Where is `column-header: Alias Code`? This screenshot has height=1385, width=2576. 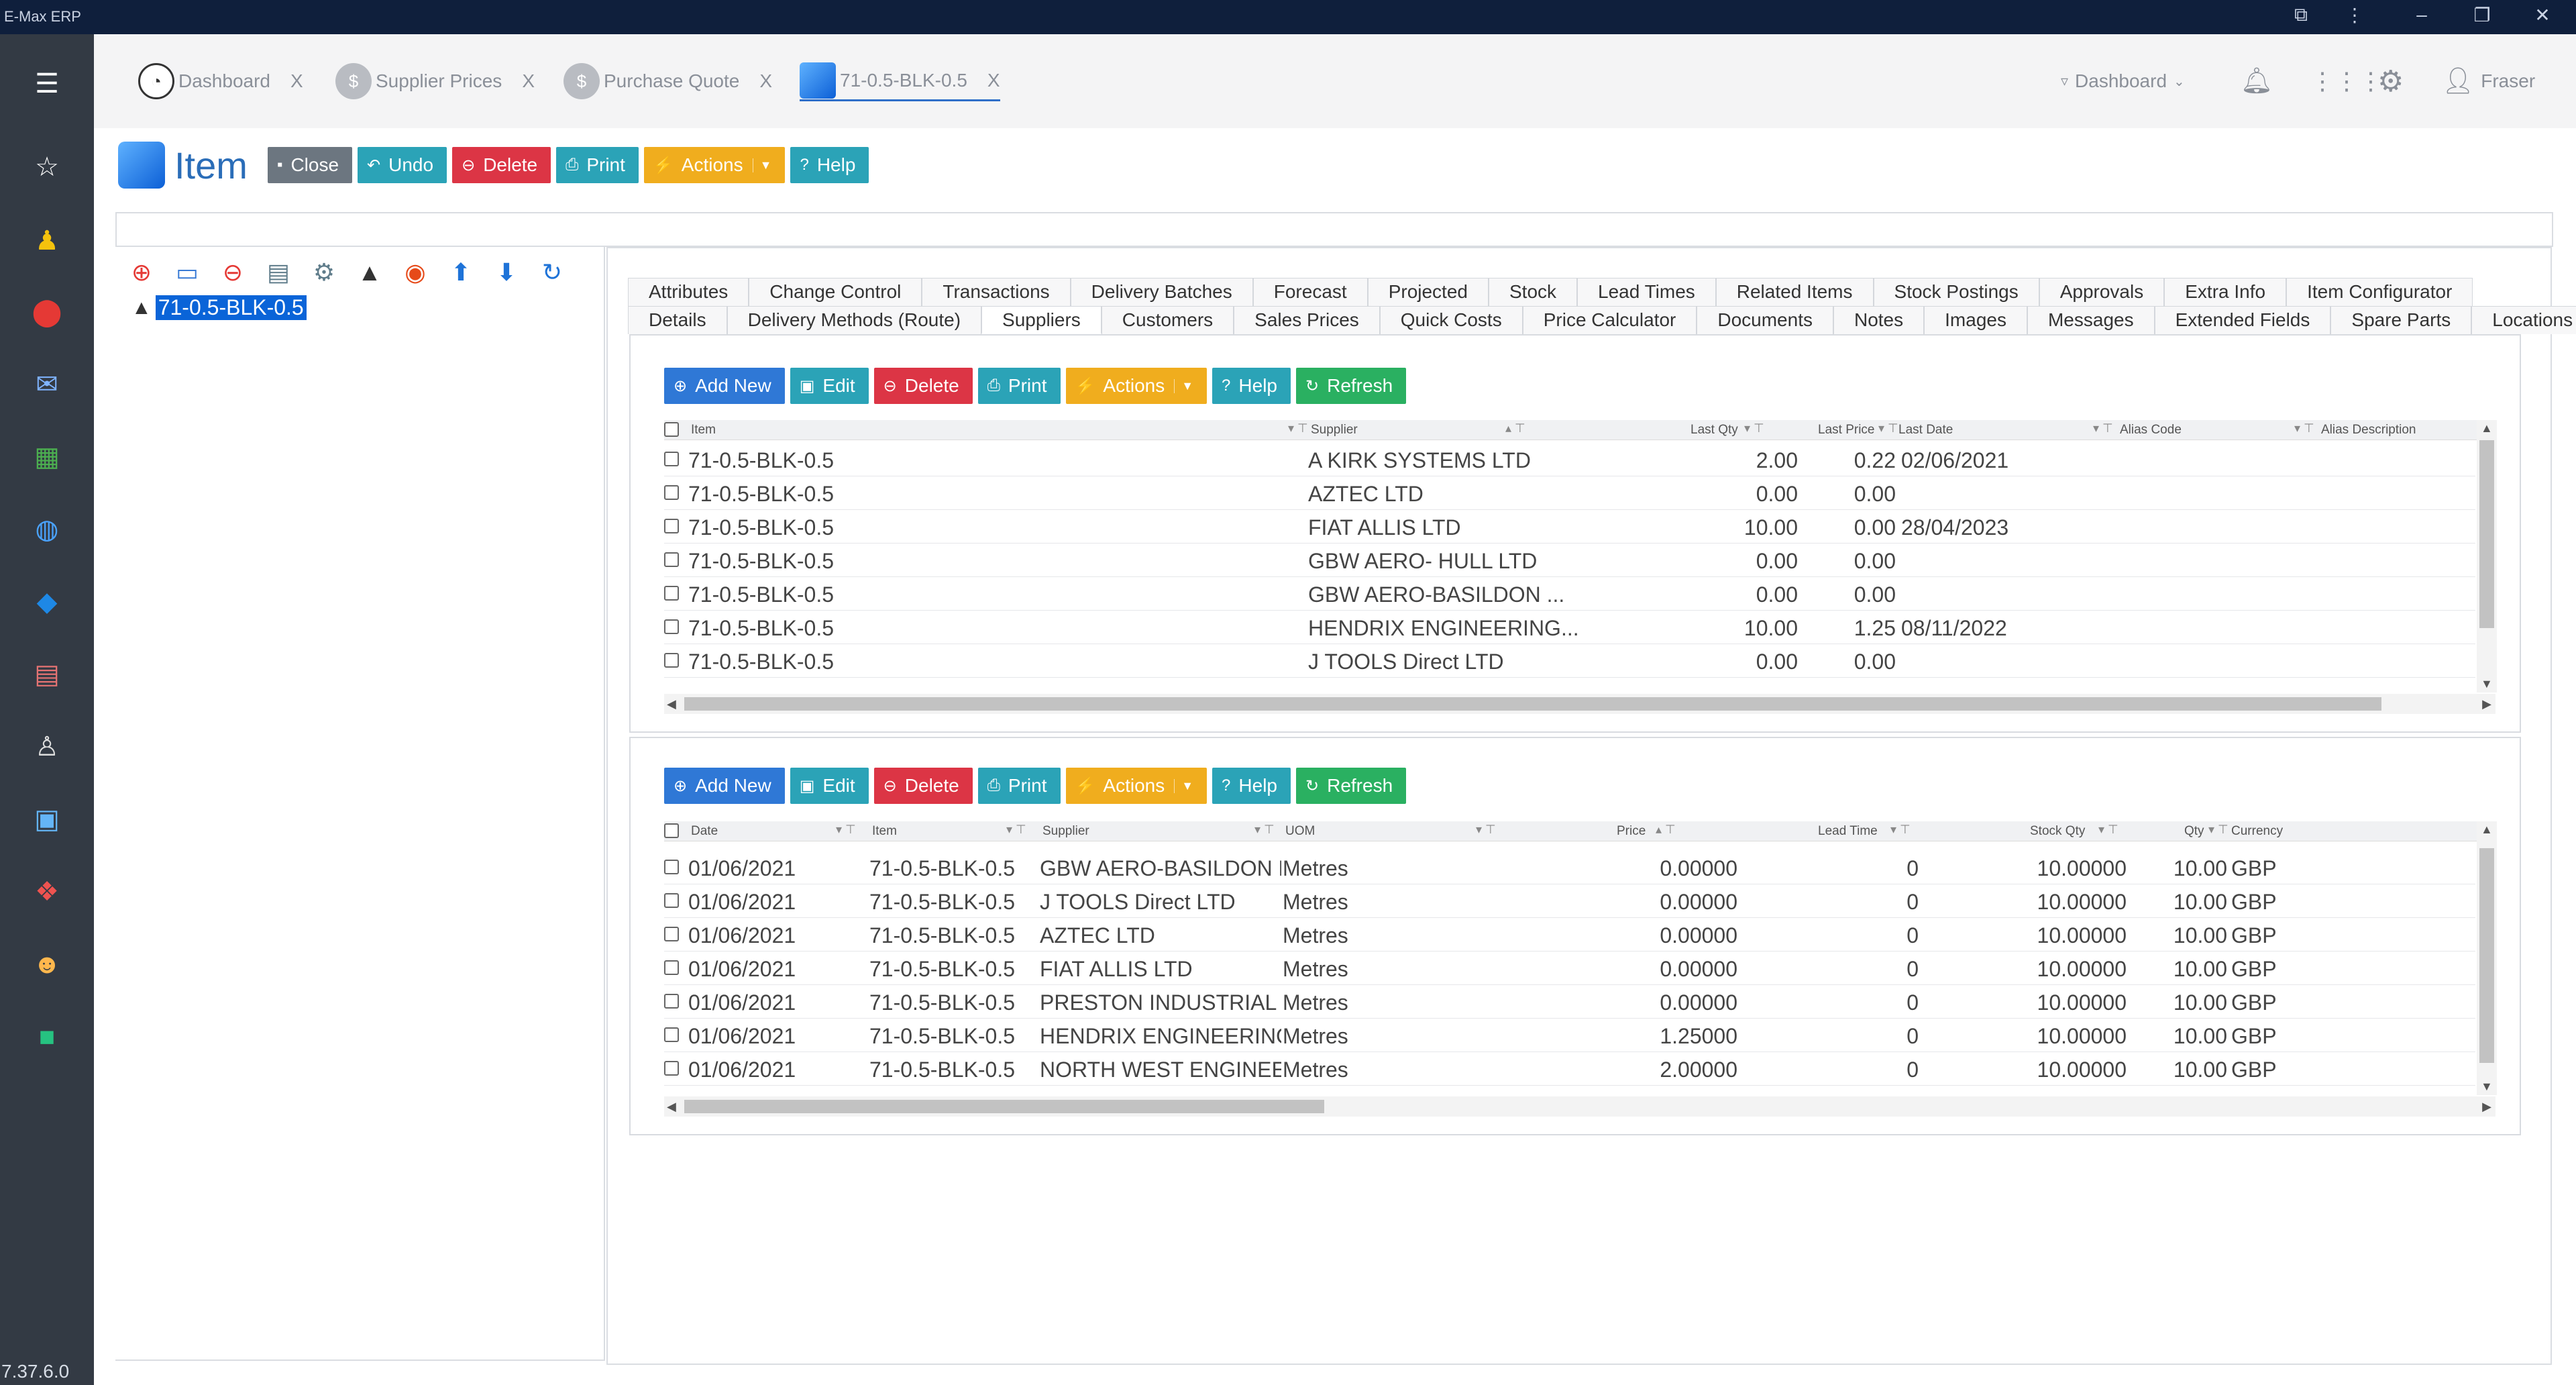 column-header: Alias Code is located at coordinates (2151, 430).